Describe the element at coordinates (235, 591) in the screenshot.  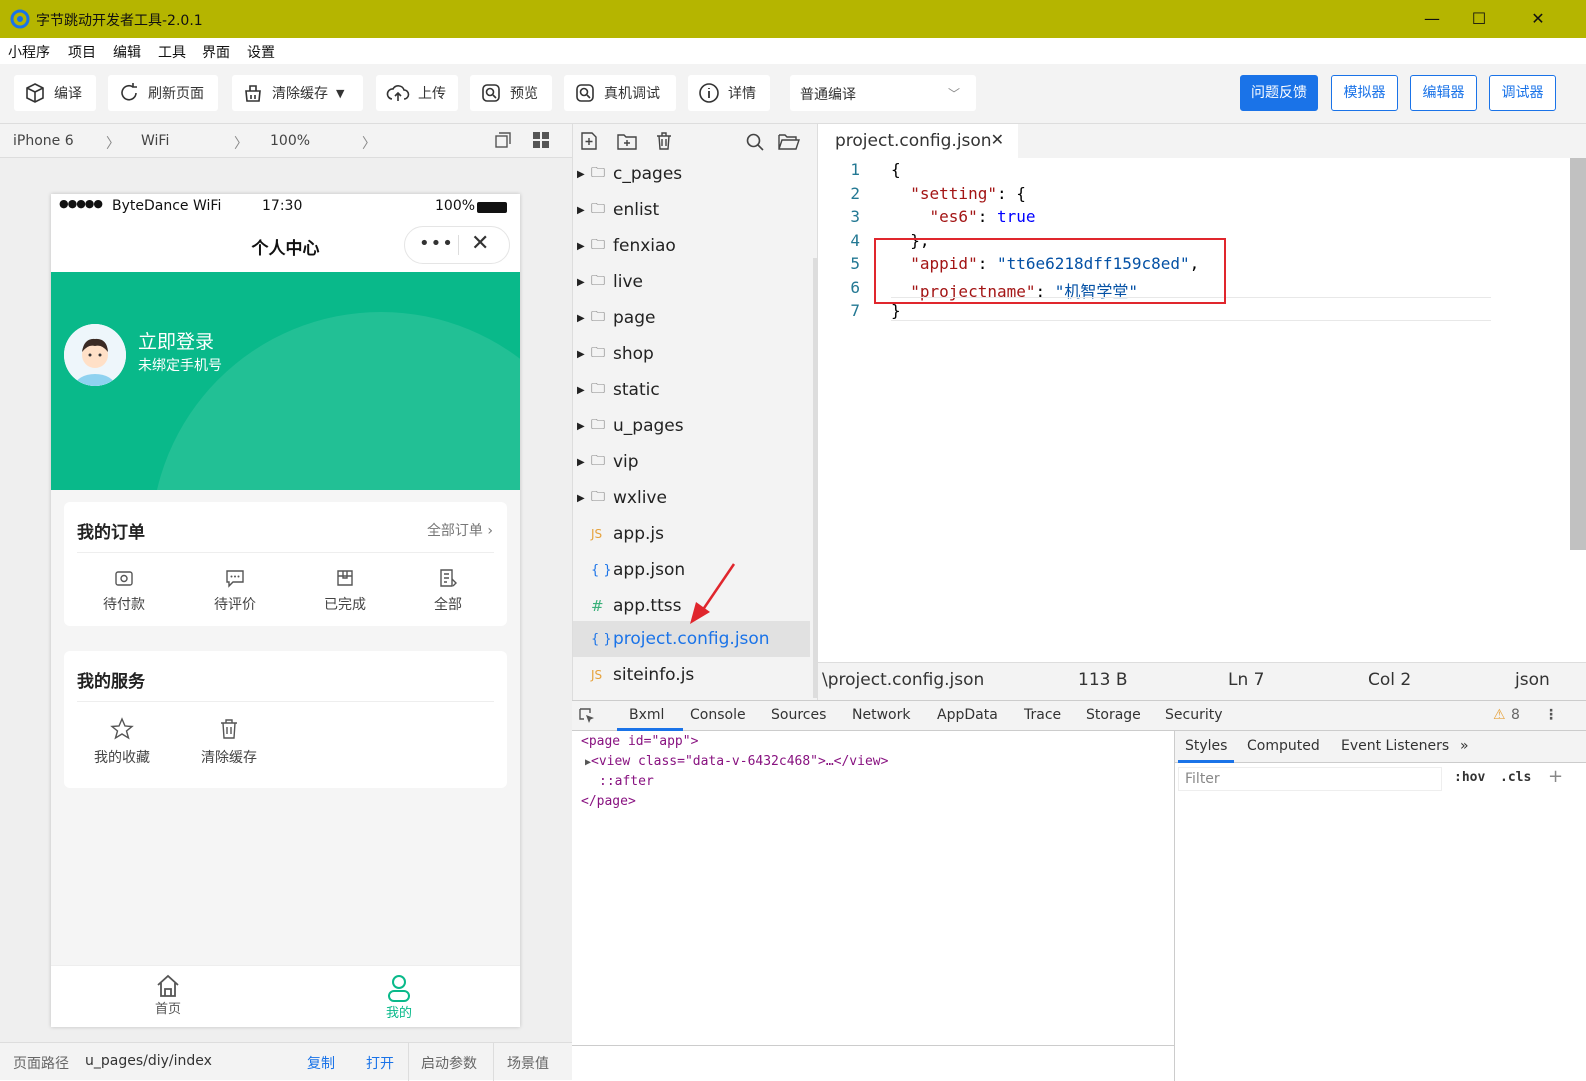
I see `order-pending-review: 待评价` at that location.